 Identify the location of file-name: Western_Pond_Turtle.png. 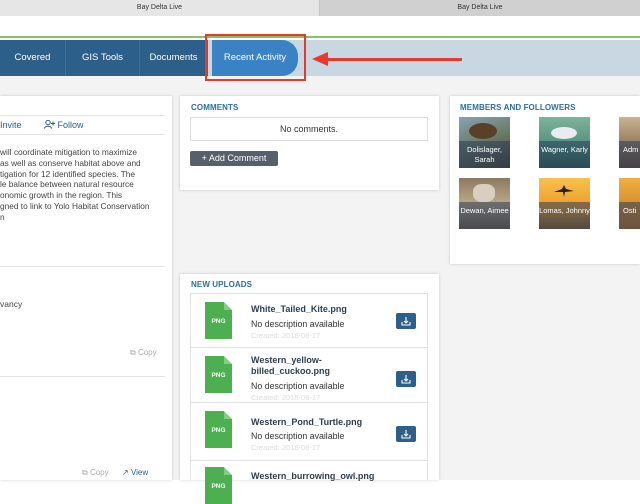
(306, 422).